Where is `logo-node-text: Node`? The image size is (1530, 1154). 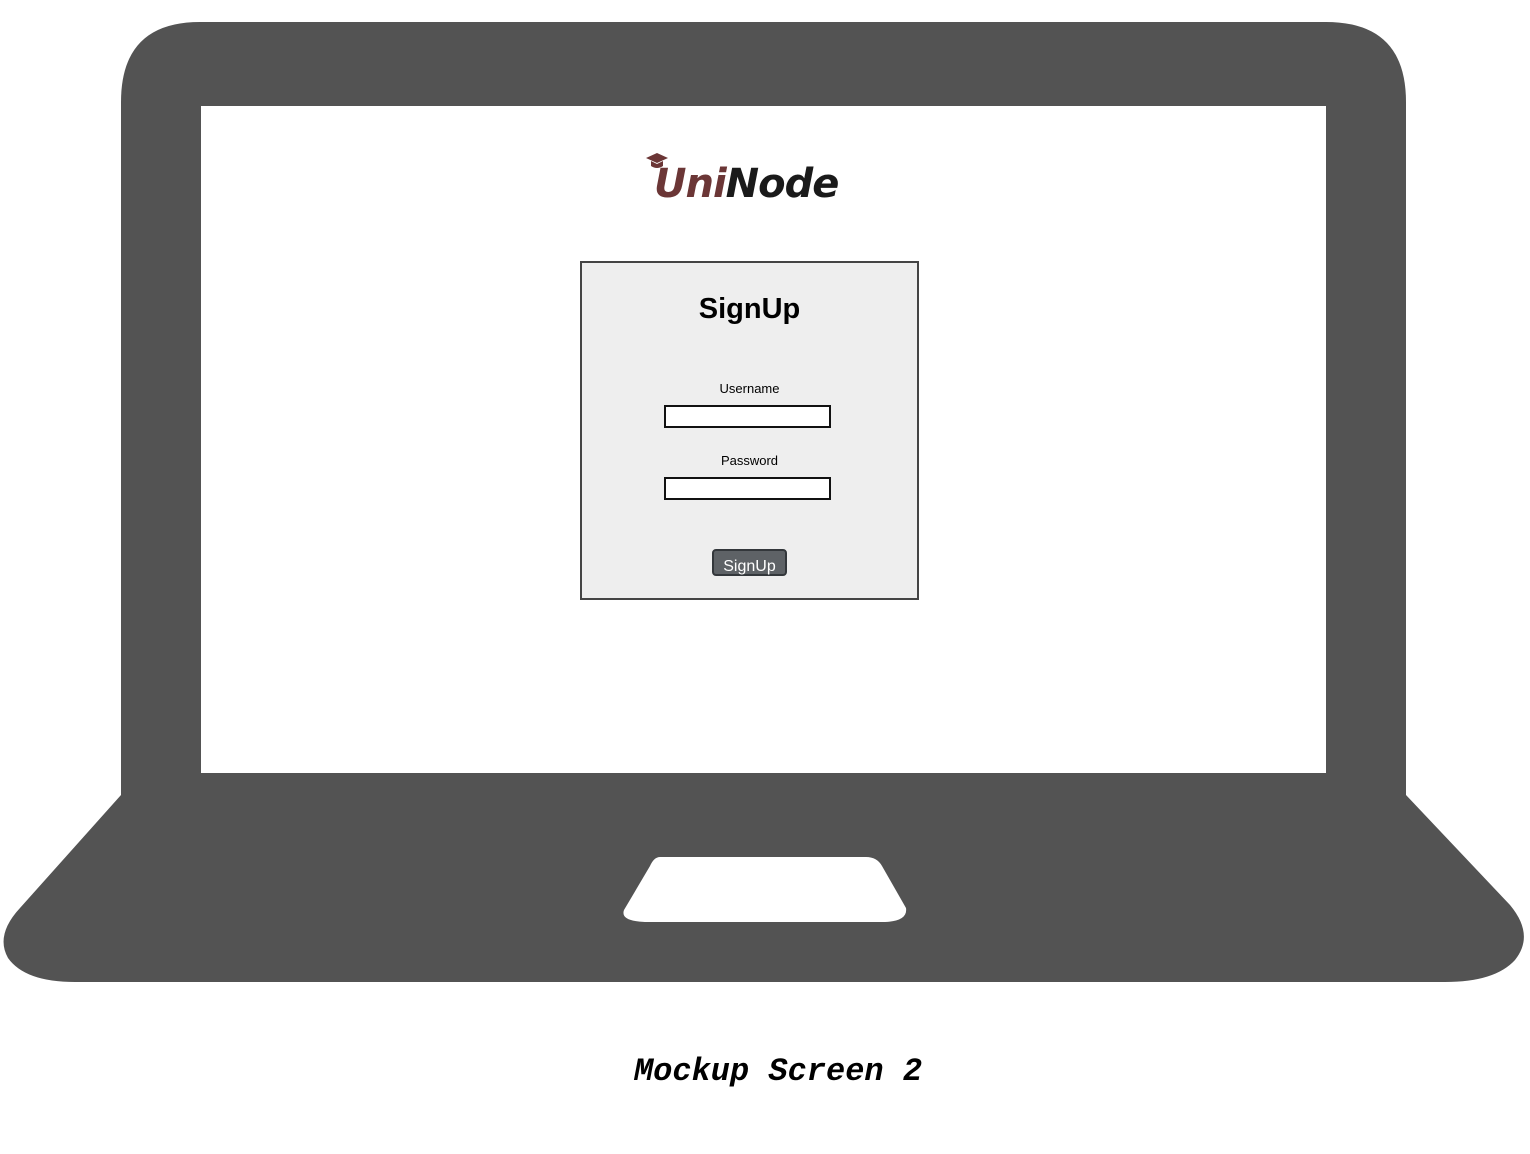
logo-node-text: Node is located at coordinates (782, 184).